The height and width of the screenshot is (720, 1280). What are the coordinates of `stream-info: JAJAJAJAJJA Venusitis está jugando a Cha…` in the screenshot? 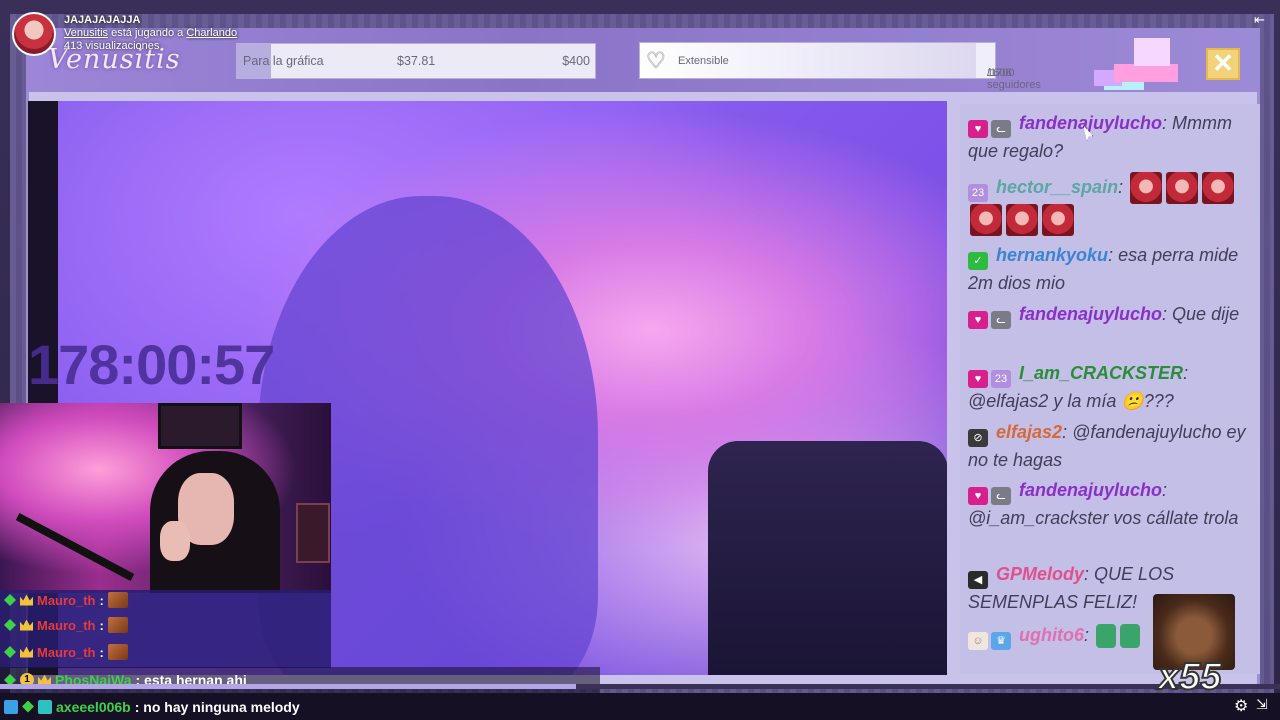 It's located at (124, 34).